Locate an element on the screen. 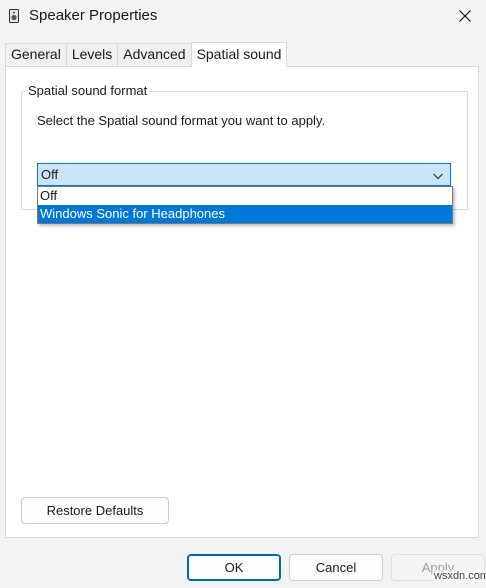 The width and height of the screenshot is (486, 588). group-label: Spatial sound format is located at coordinates (88, 90).